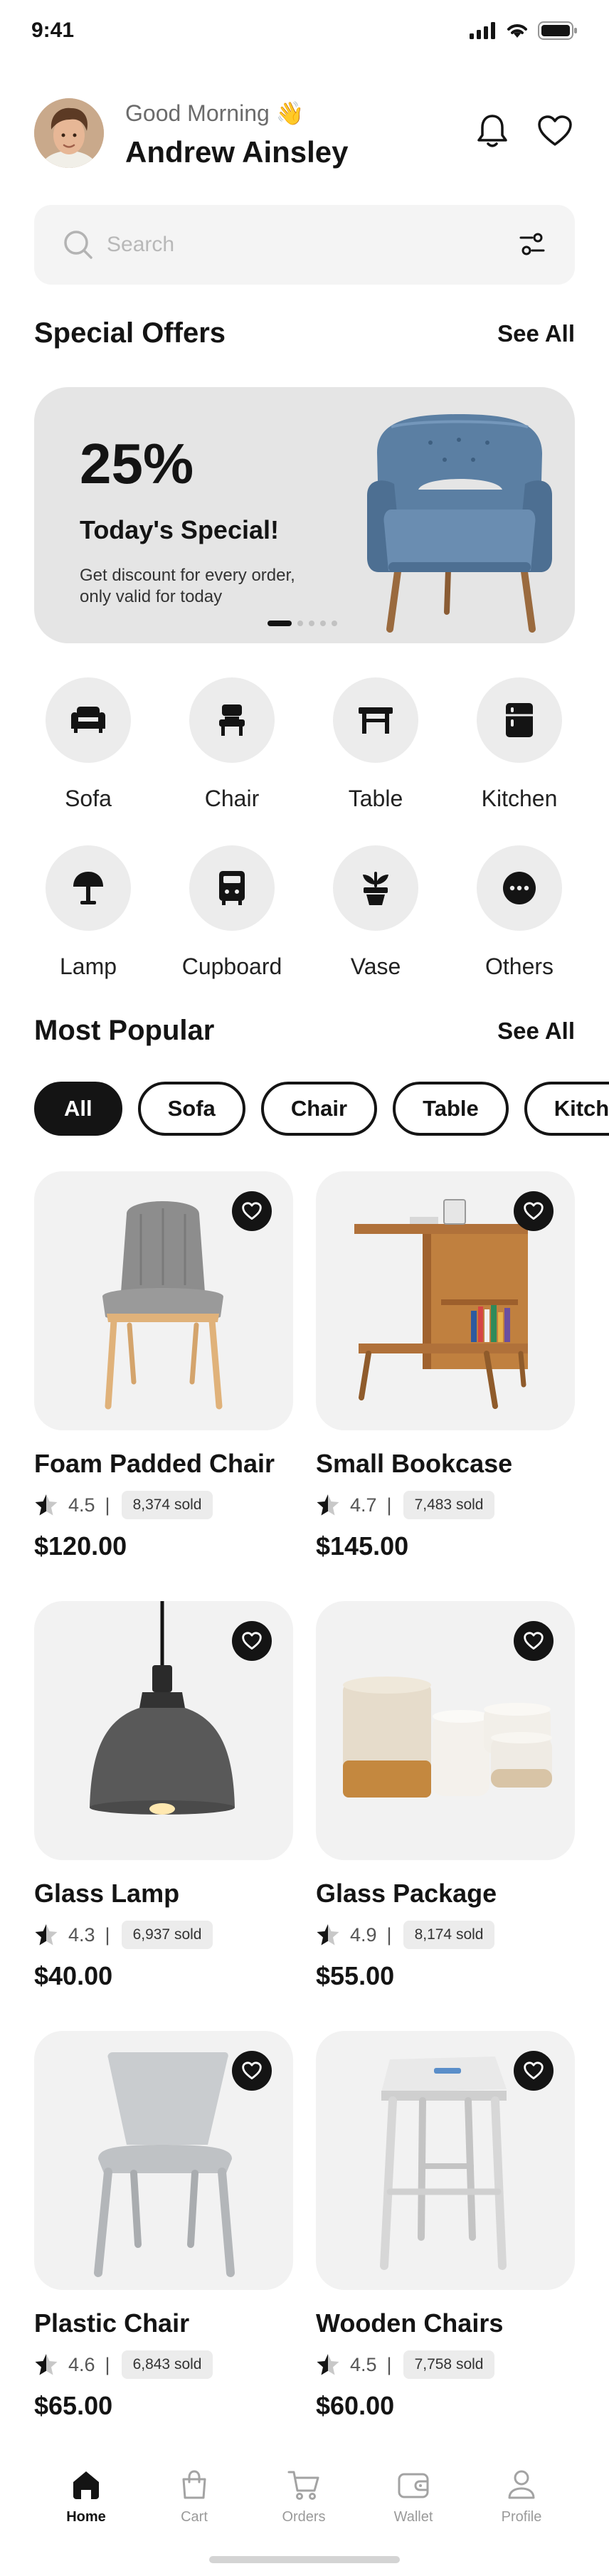 This screenshot has height=2576, width=609. I want to click on filter-chip-chair: Chair, so click(319, 1109).